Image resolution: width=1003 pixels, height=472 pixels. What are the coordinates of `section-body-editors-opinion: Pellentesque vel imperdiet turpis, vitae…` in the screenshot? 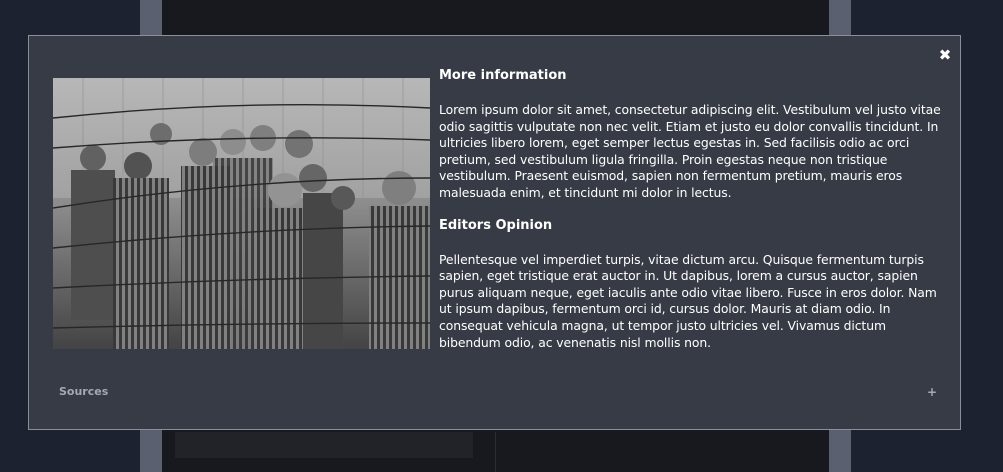 It's located at (688, 300).